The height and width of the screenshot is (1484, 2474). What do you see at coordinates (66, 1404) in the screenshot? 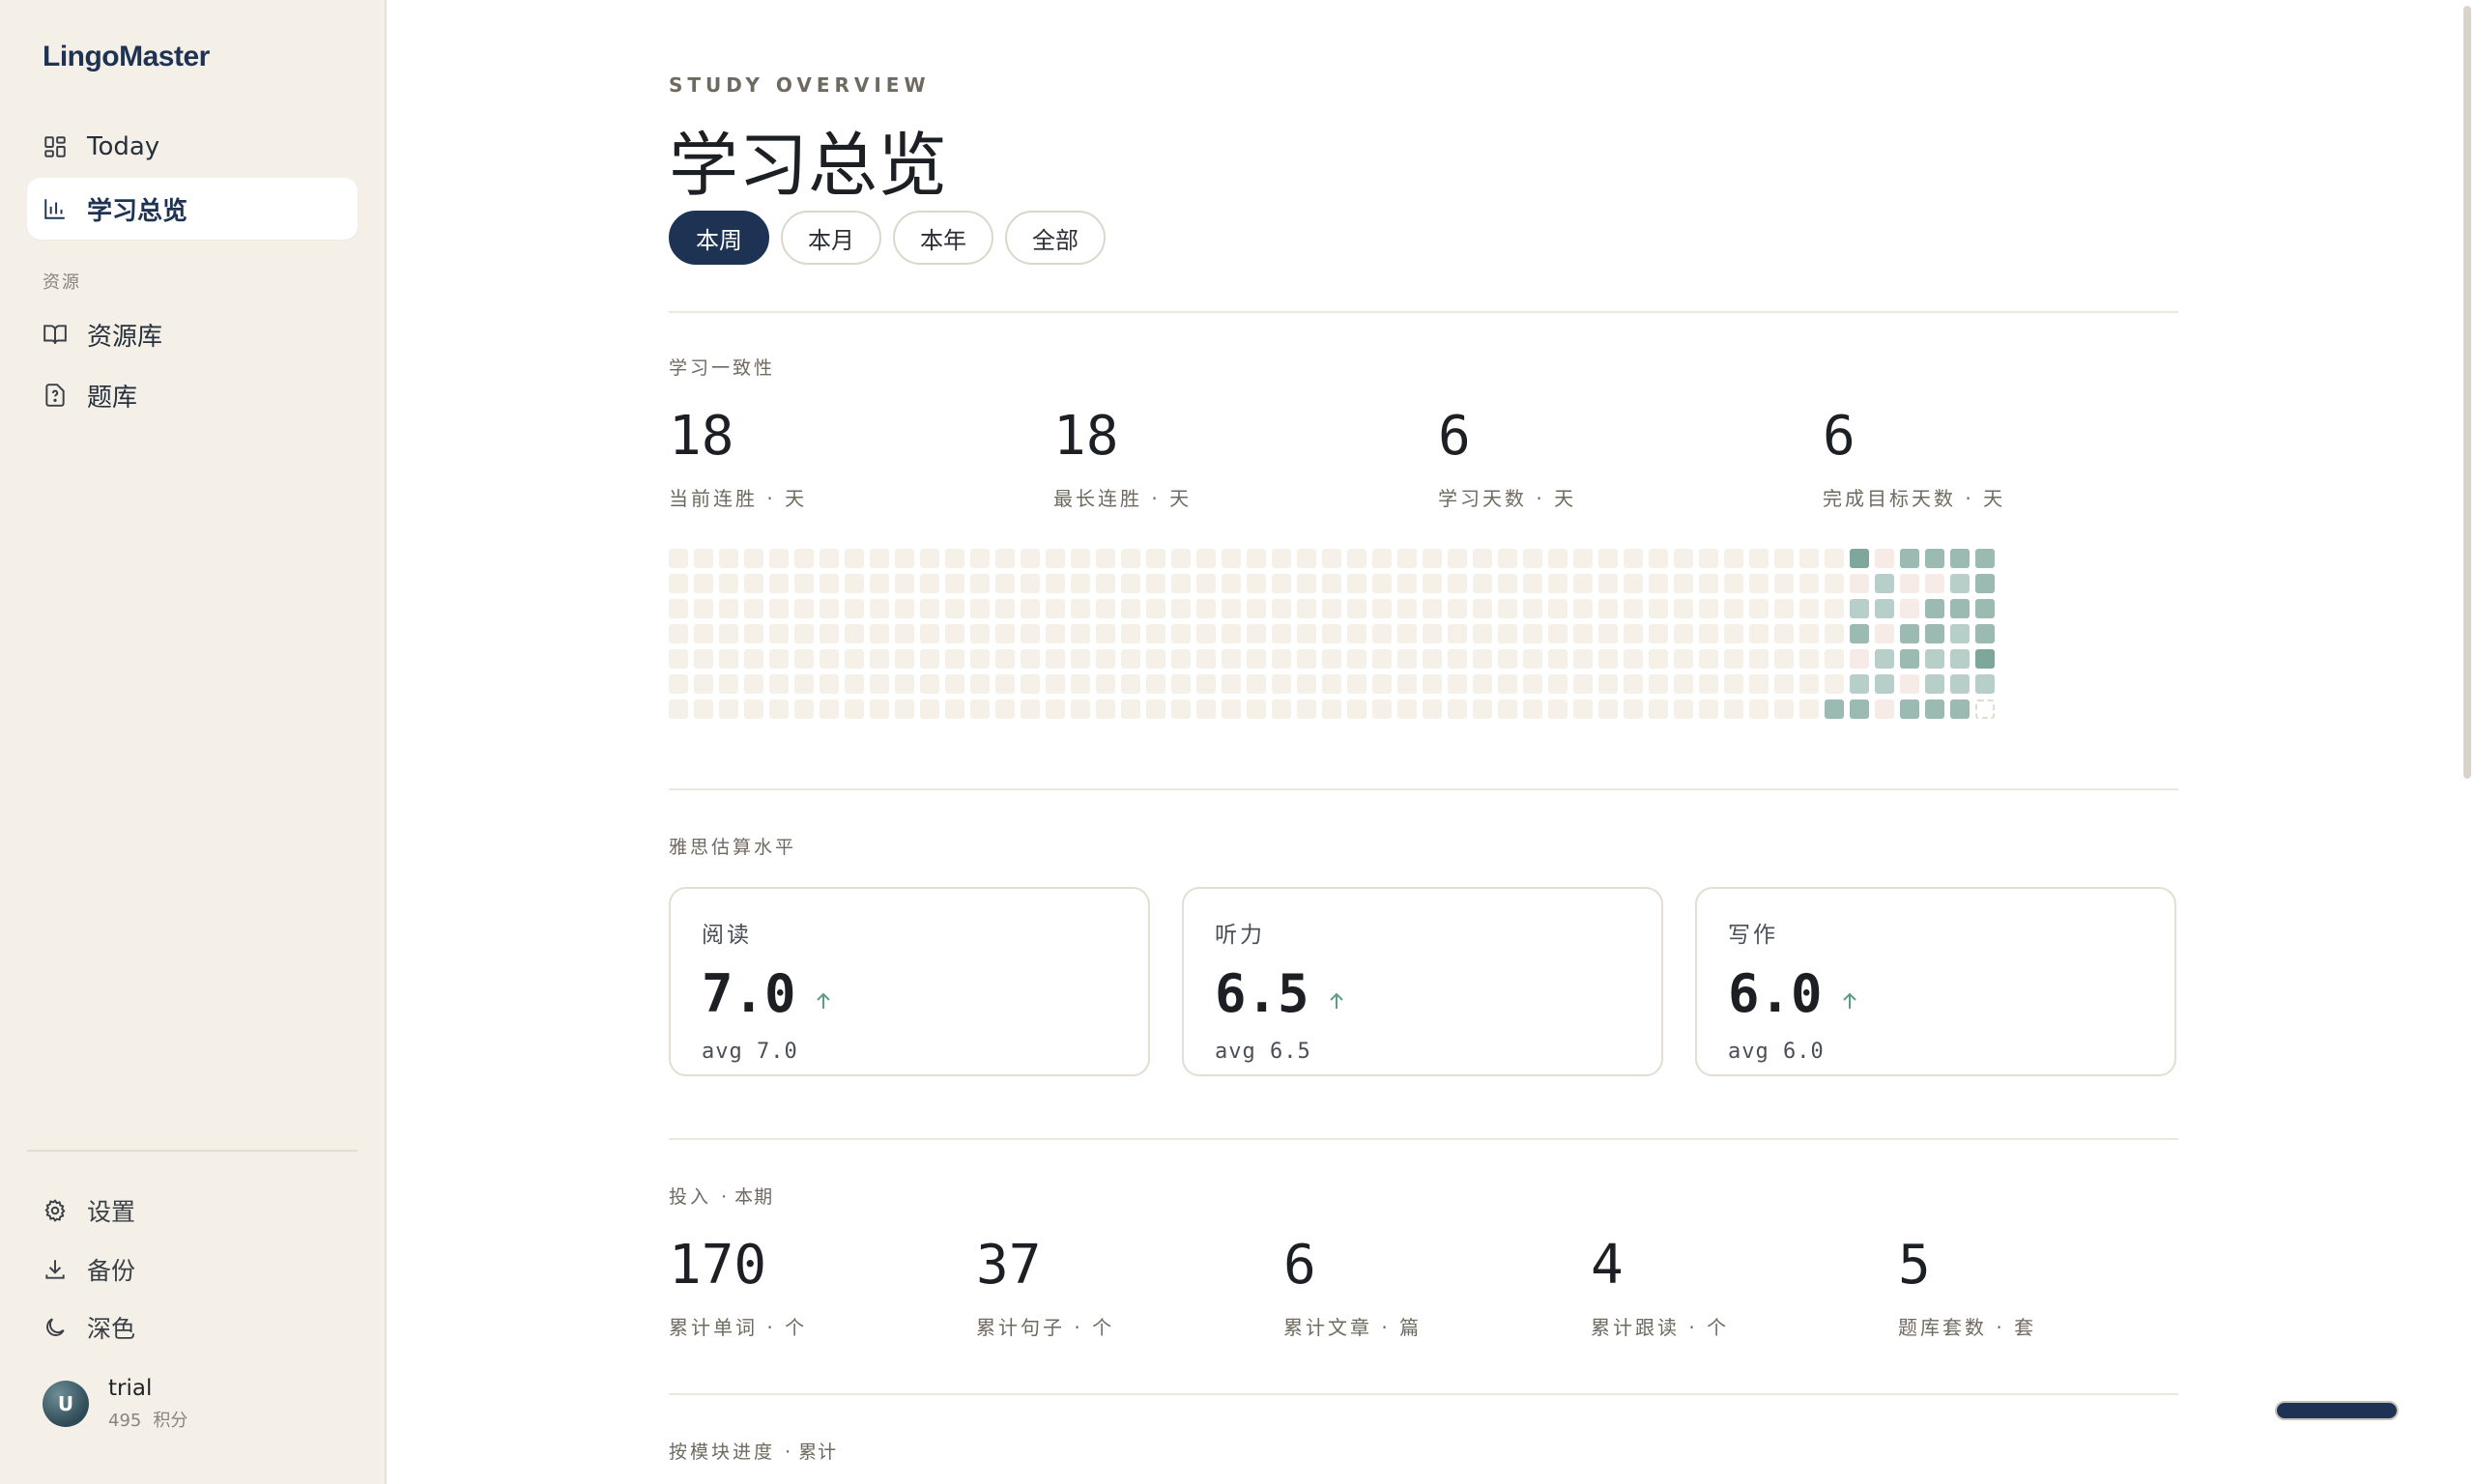
I see `avatar: U` at bounding box center [66, 1404].